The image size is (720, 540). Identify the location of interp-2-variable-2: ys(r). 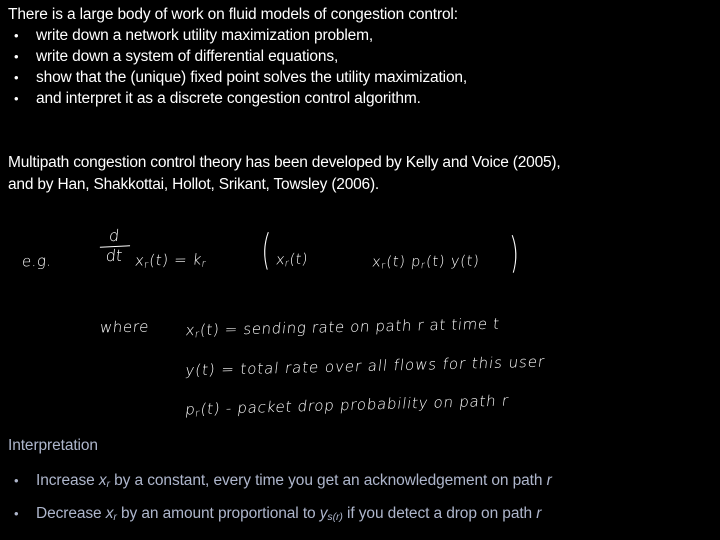
(331, 514).